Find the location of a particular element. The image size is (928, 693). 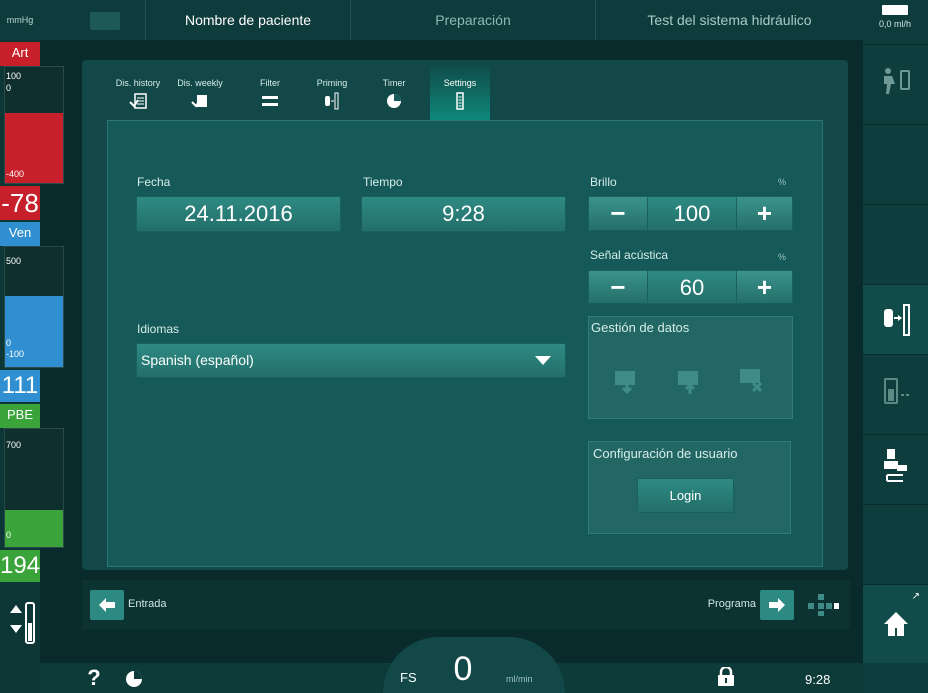

brightness-label: Brillo is located at coordinates (603, 182).